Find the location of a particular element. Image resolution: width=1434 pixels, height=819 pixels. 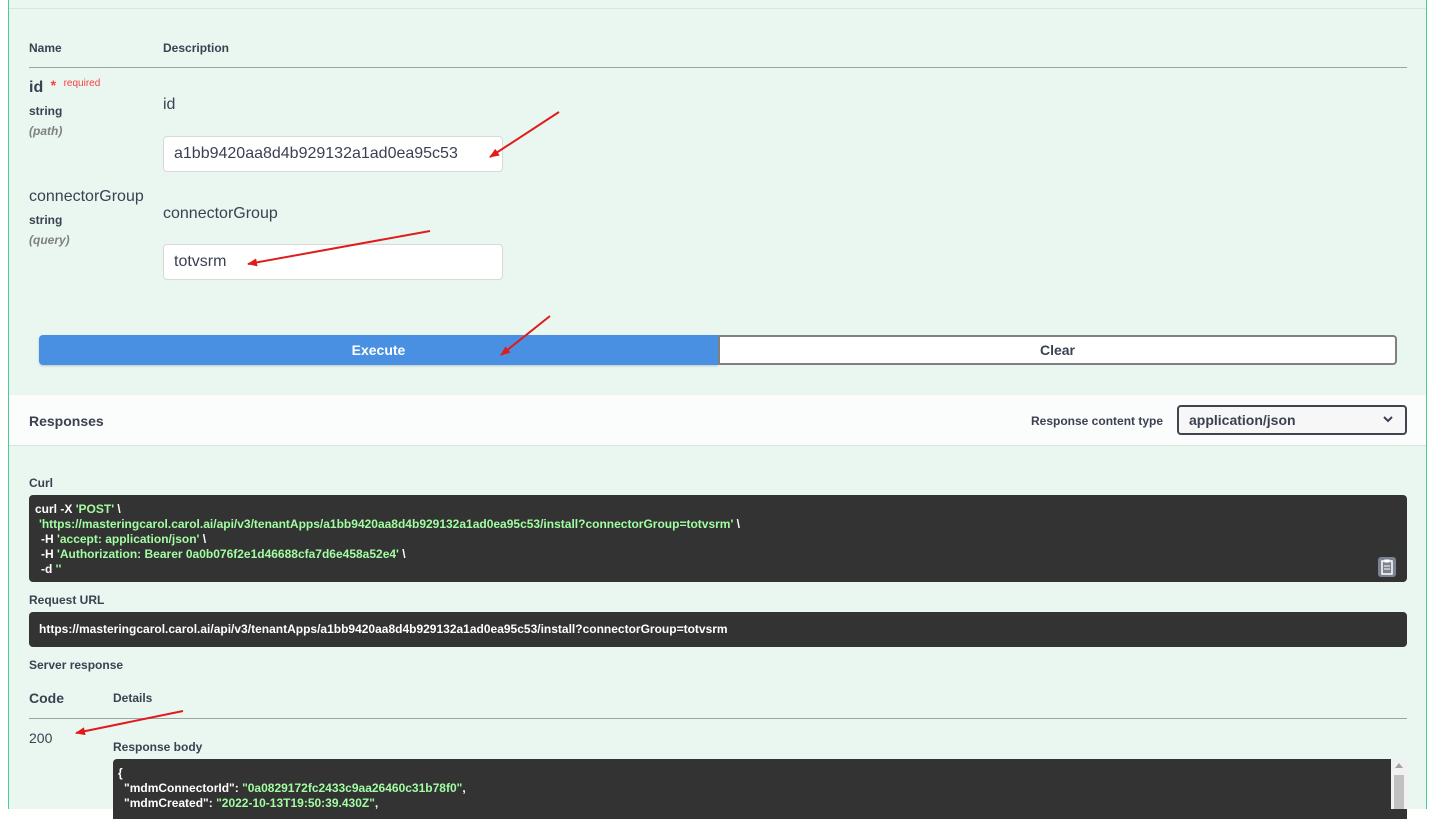

panel-top-divider is located at coordinates (717, 8).